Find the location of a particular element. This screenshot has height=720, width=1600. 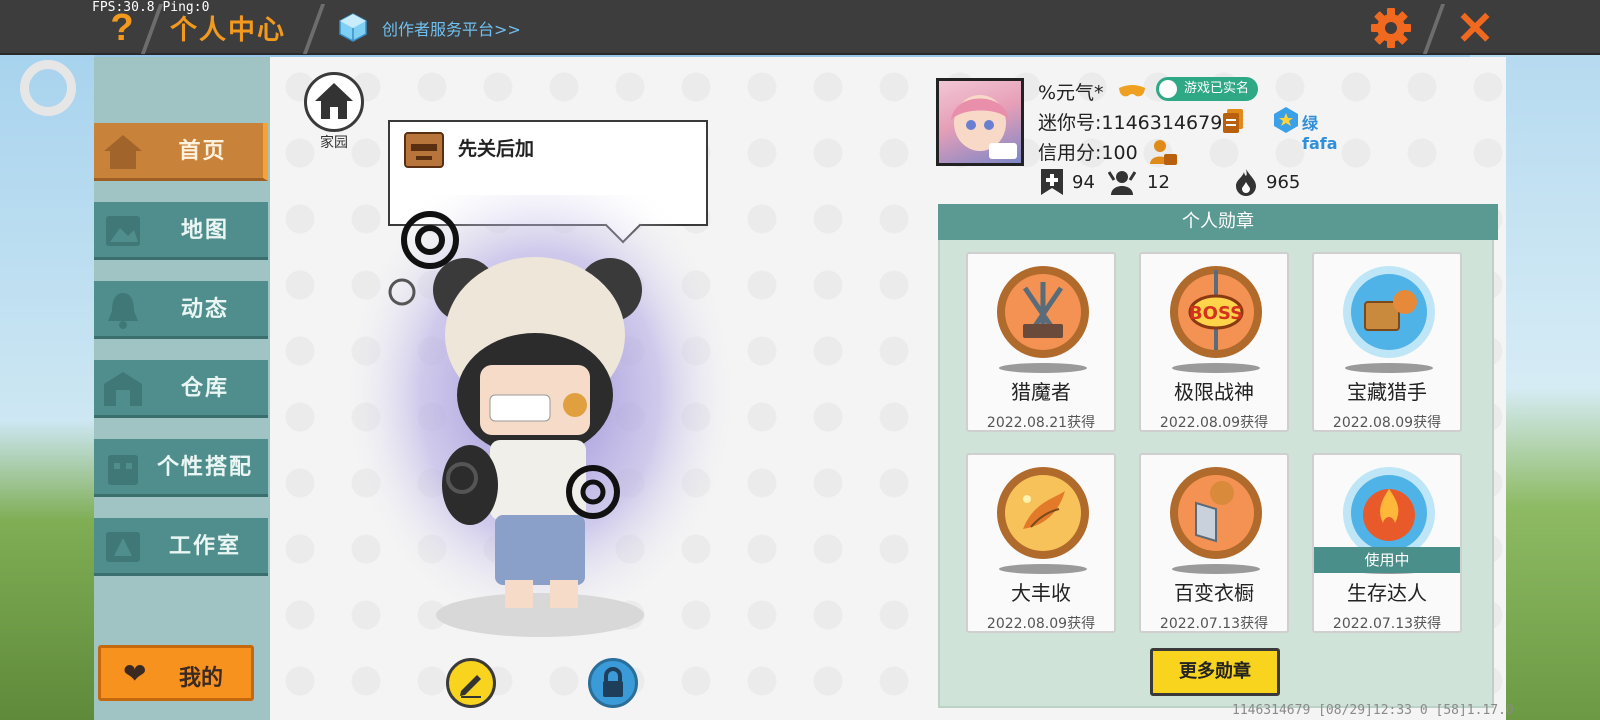

sidebar-item-label: 个性搭配 is located at coordinates (204, 467).